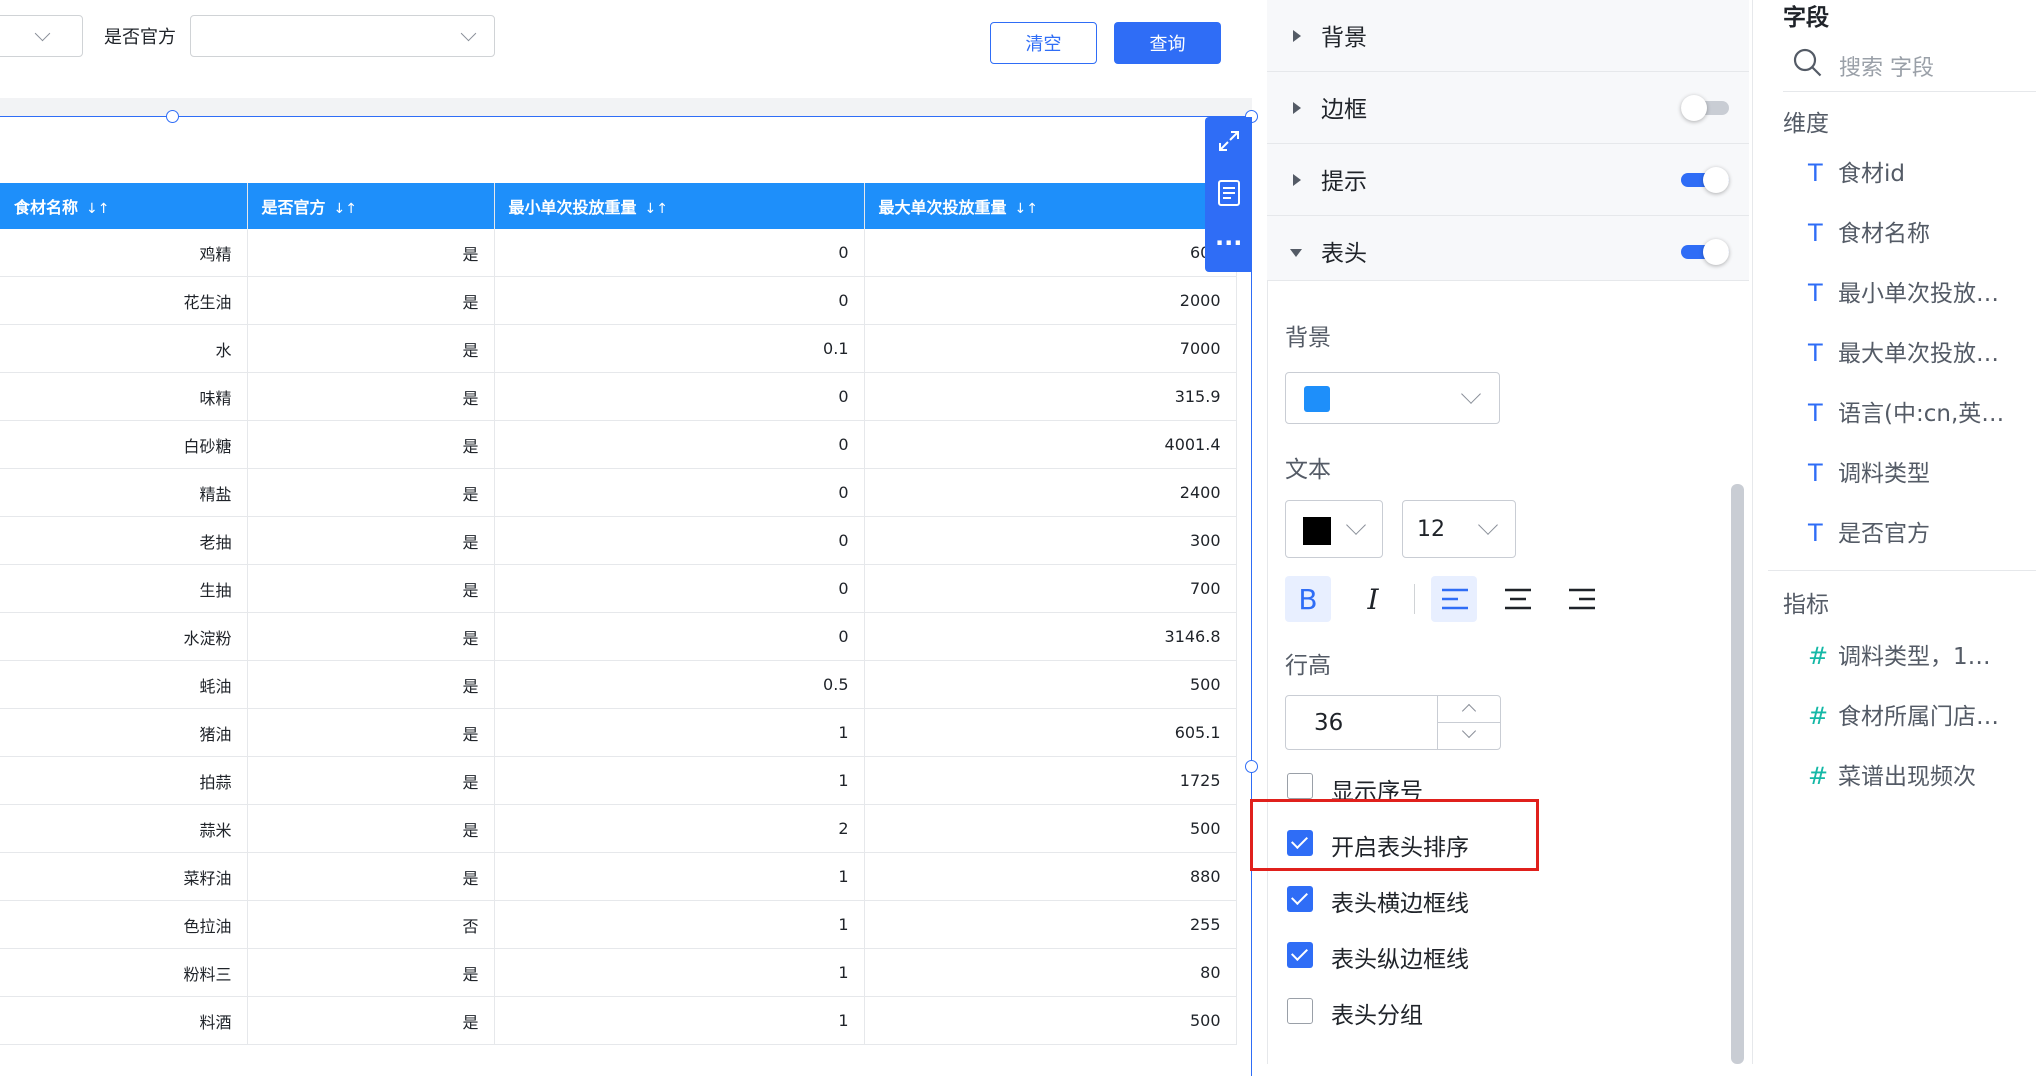 This screenshot has width=2036, height=1076. I want to click on italic-button: I, so click(1373, 599).